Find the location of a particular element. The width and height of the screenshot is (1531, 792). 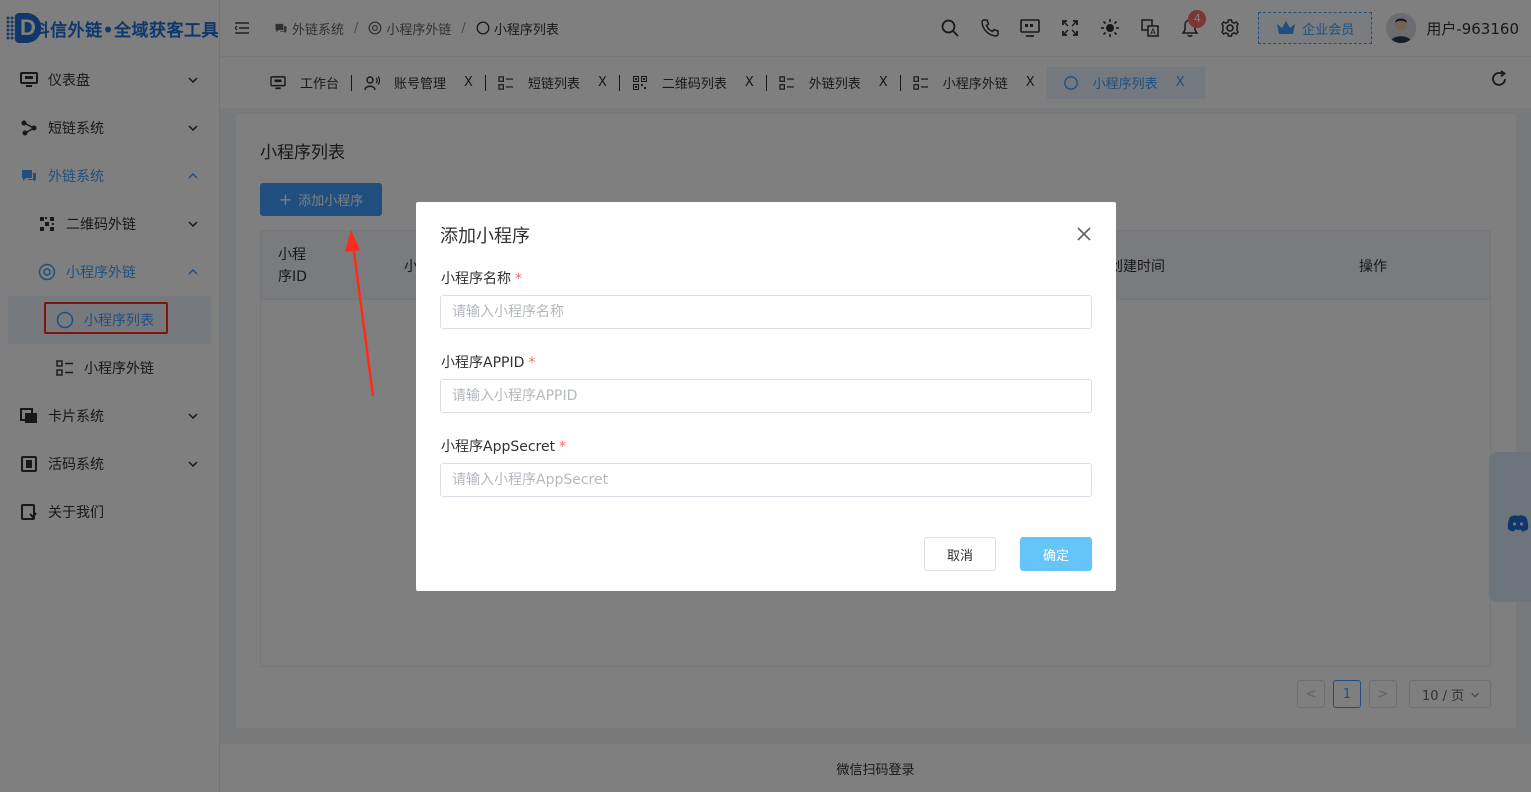

dialog-title: 添加小程序 is located at coordinates (485, 236).